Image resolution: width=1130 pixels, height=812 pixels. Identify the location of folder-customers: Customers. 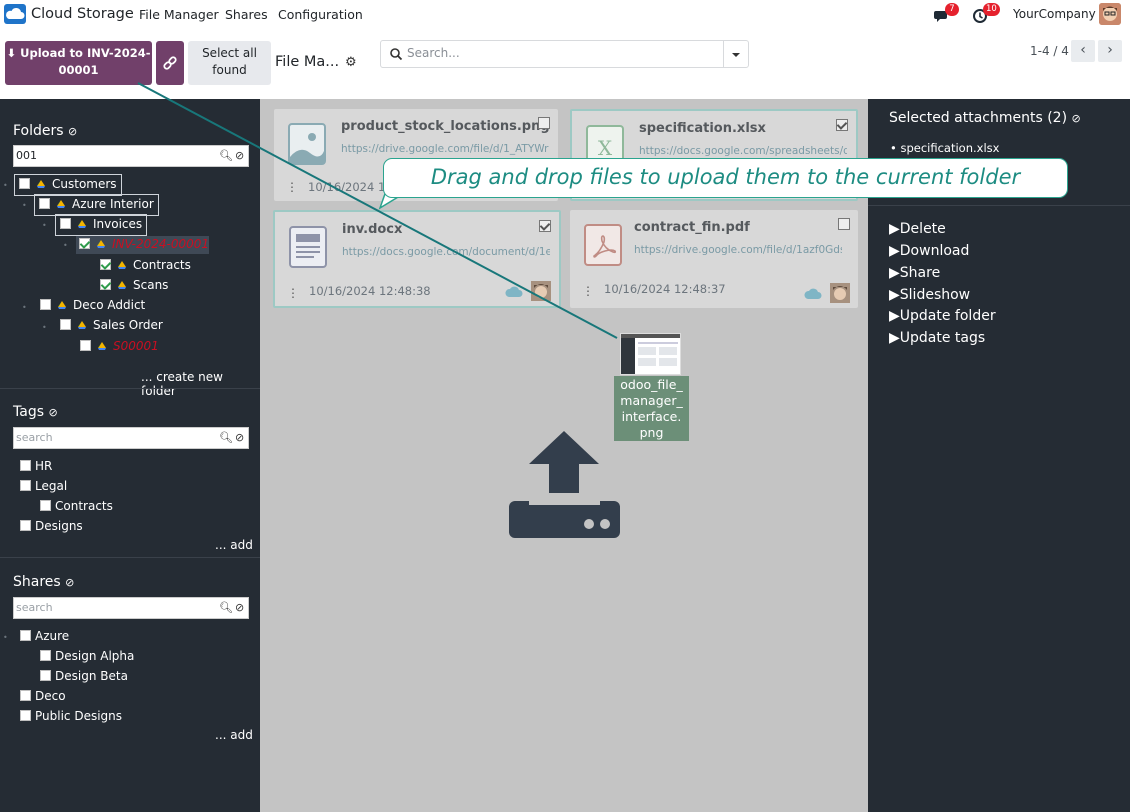
(68, 185).